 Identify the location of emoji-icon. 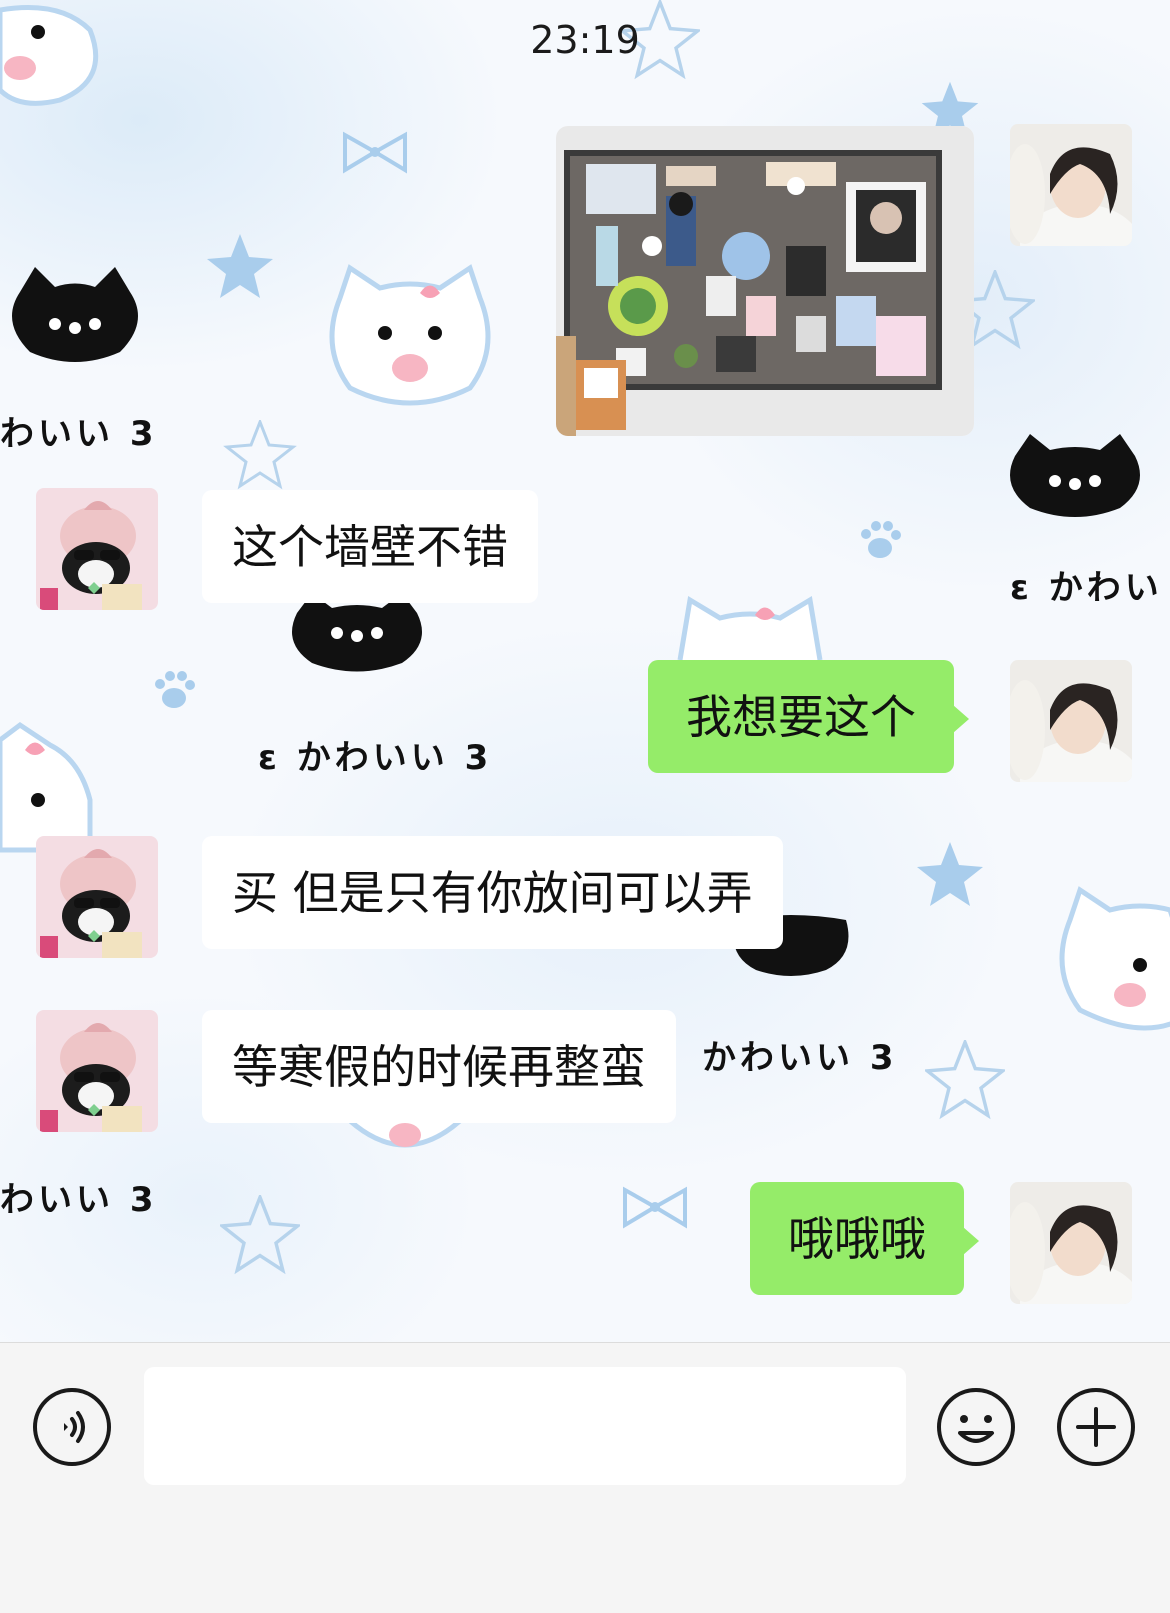
(976, 1427).